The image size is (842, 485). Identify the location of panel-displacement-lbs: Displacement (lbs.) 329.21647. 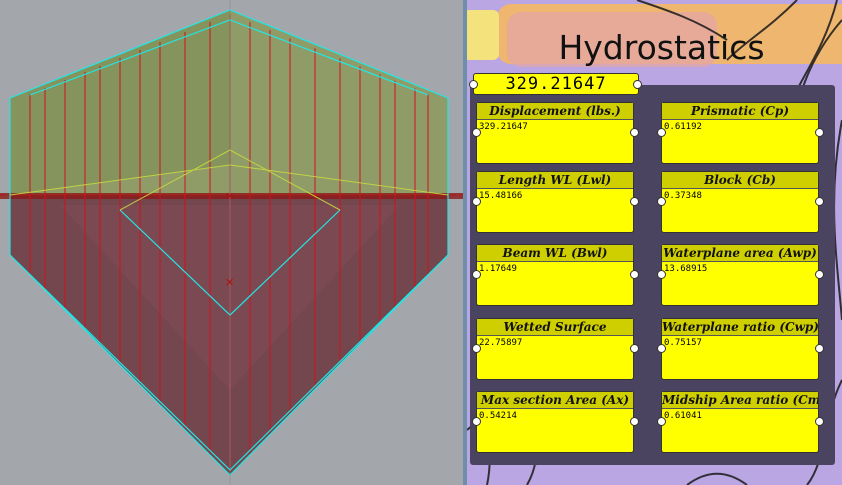
(555, 133).